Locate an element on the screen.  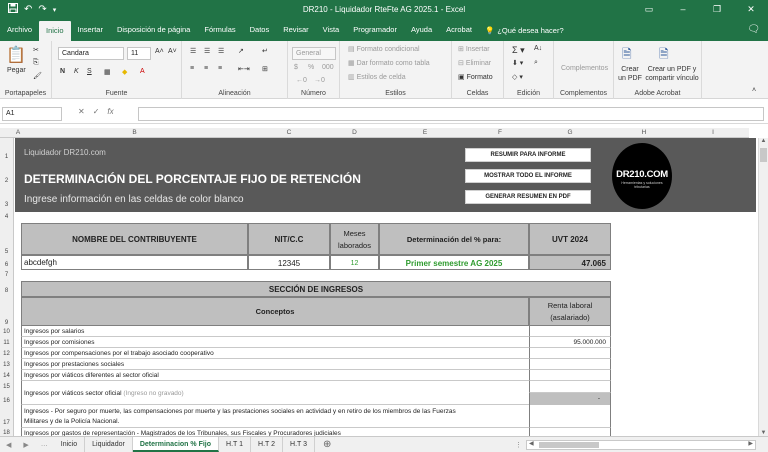
column-header: C is located at coordinates (289, 133).